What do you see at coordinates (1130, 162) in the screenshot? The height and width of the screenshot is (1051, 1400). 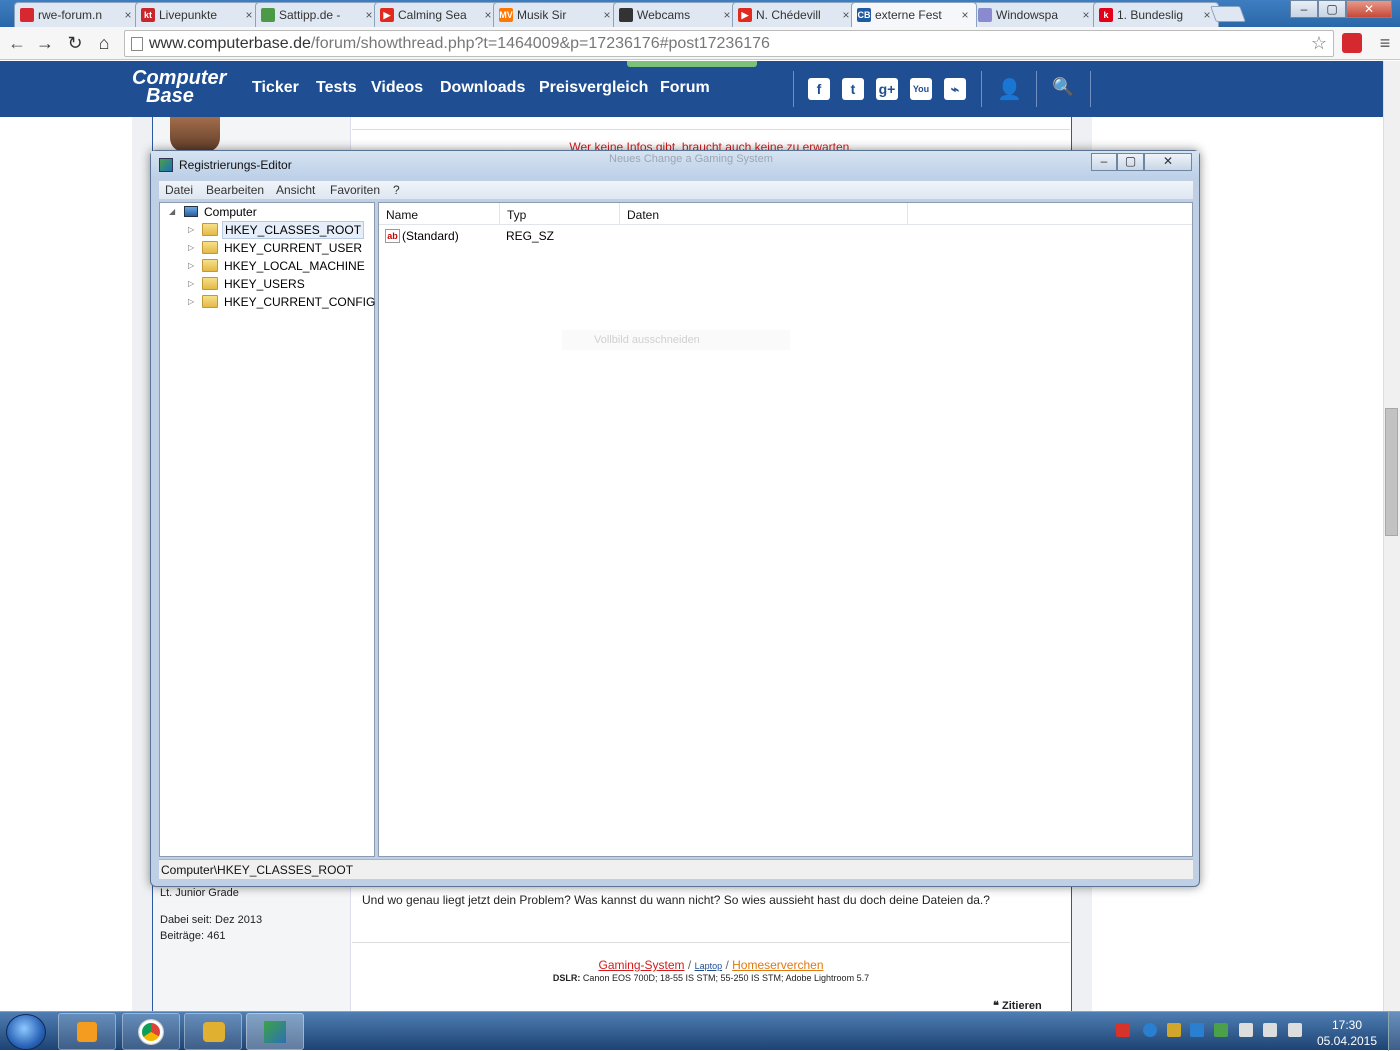 I see `regedit-maximize-button: ▢` at bounding box center [1130, 162].